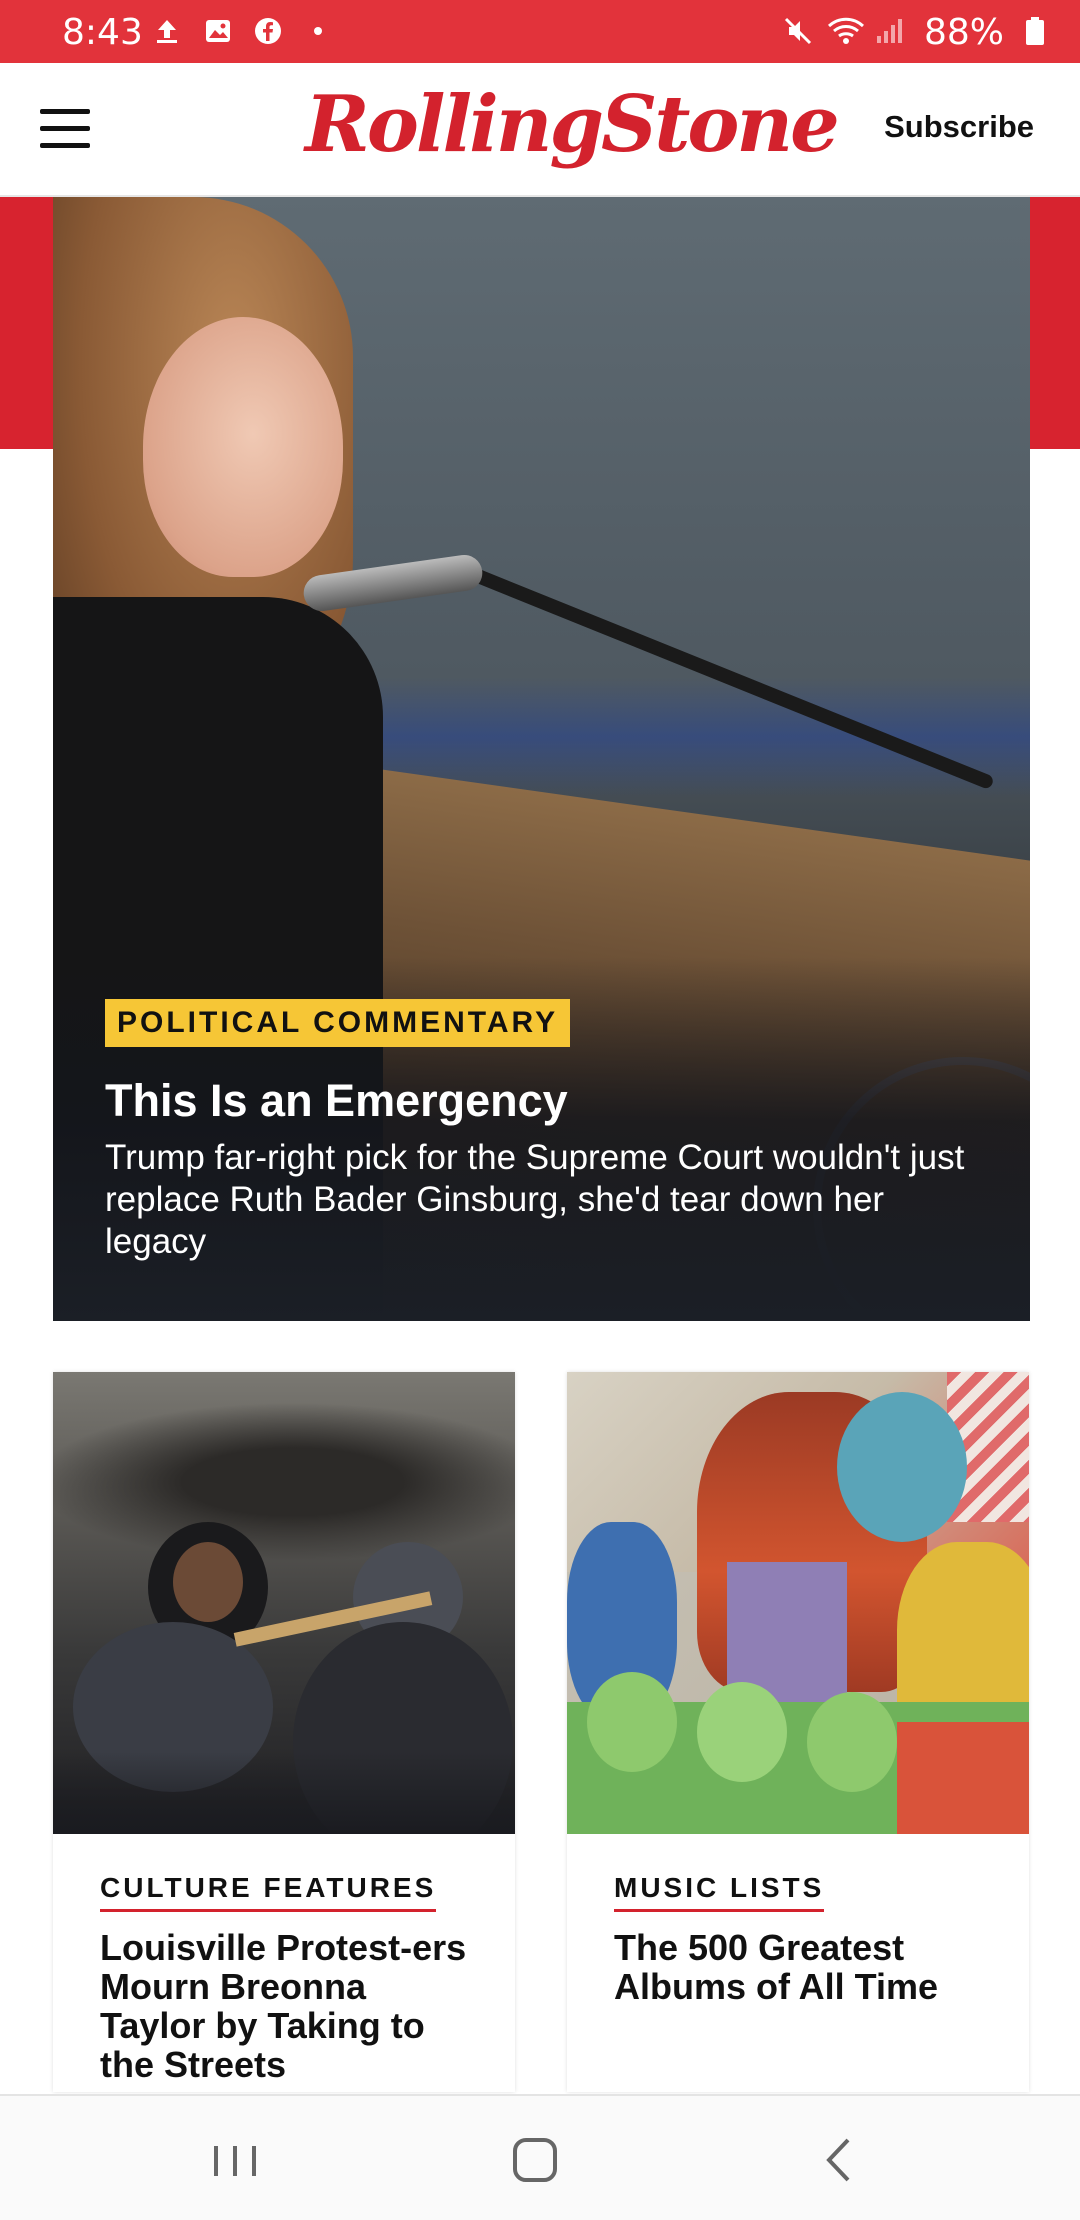 This screenshot has height=2220, width=1080. I want to click on menu-button, so click(67, 129).